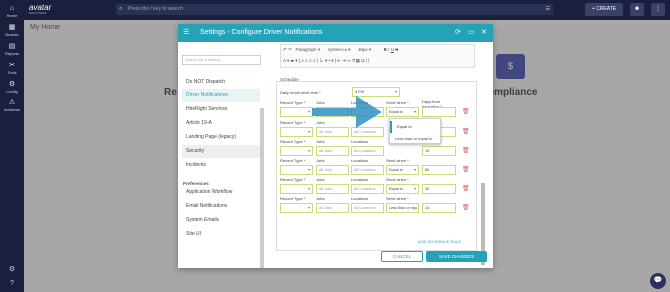 The image size is (670, 292). What do you see at coordinates (292, 60) in the screenshot?
I see `highlight-icon: ▰` at bounding box center [292, 60].